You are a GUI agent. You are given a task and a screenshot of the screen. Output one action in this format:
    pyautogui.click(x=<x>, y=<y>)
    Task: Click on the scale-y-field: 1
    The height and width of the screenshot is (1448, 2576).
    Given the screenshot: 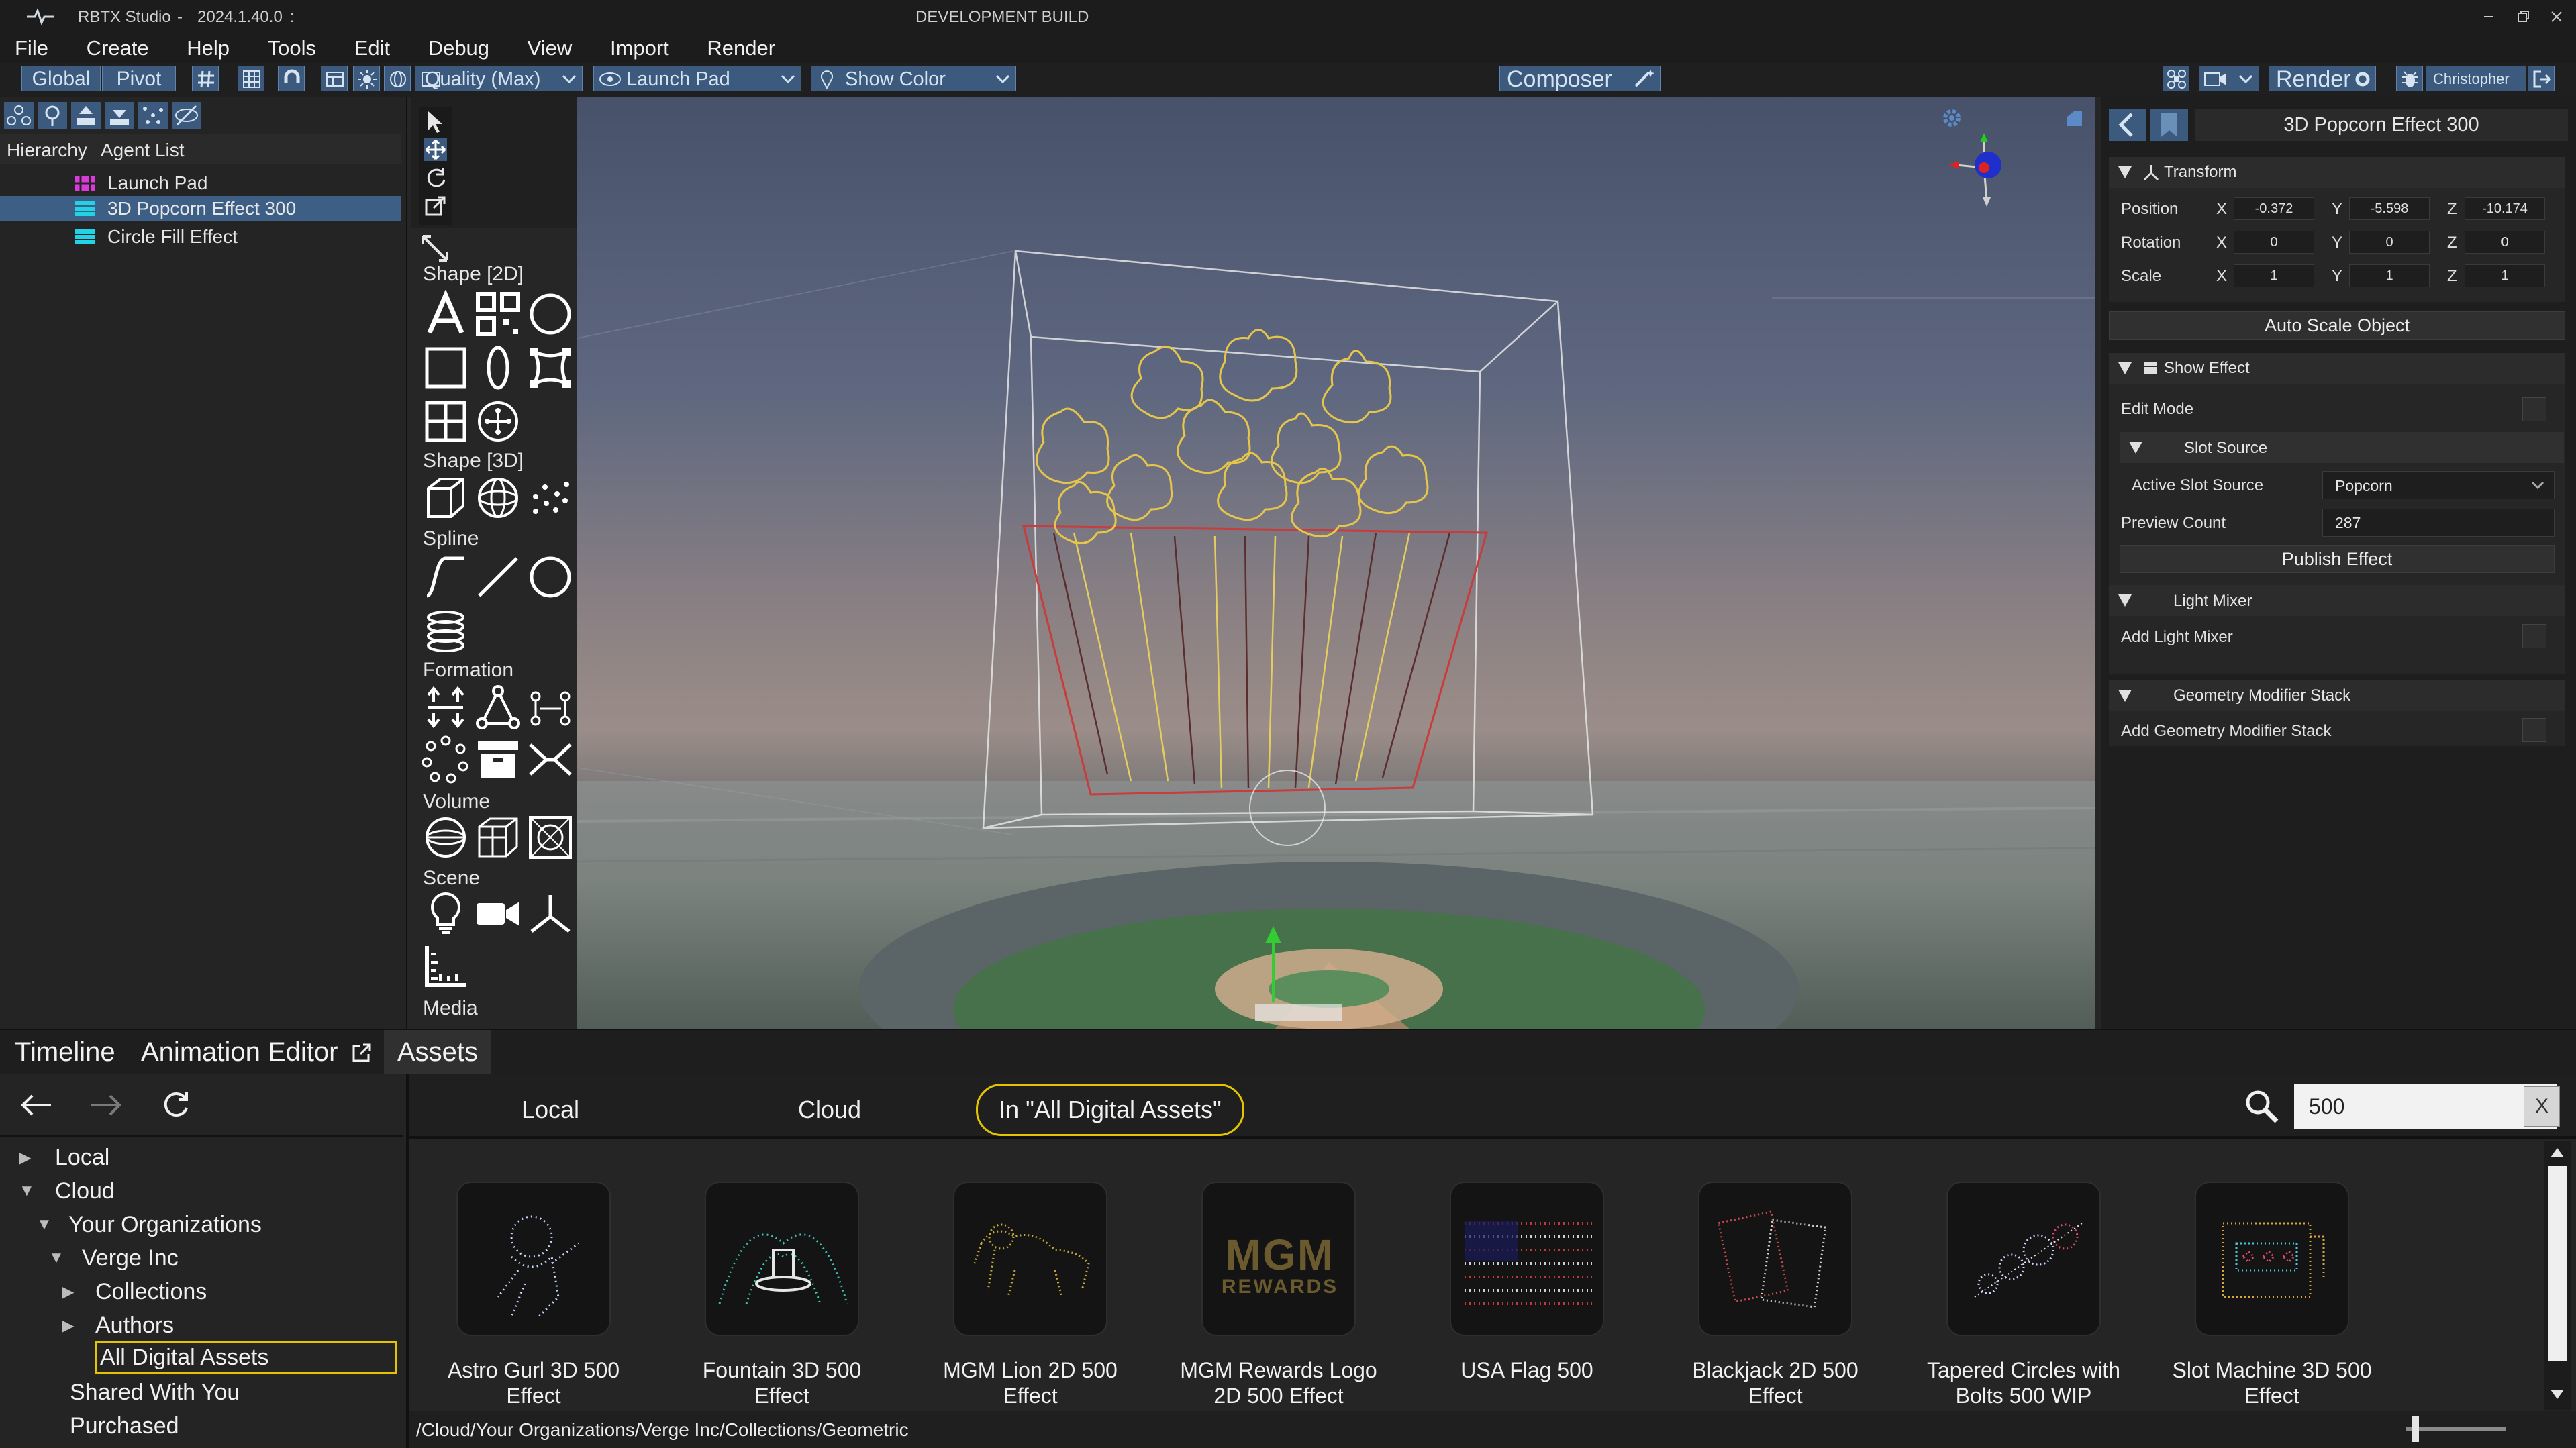 What is the action you would take?
    pyautogui.click(x=2389, y=275)
    